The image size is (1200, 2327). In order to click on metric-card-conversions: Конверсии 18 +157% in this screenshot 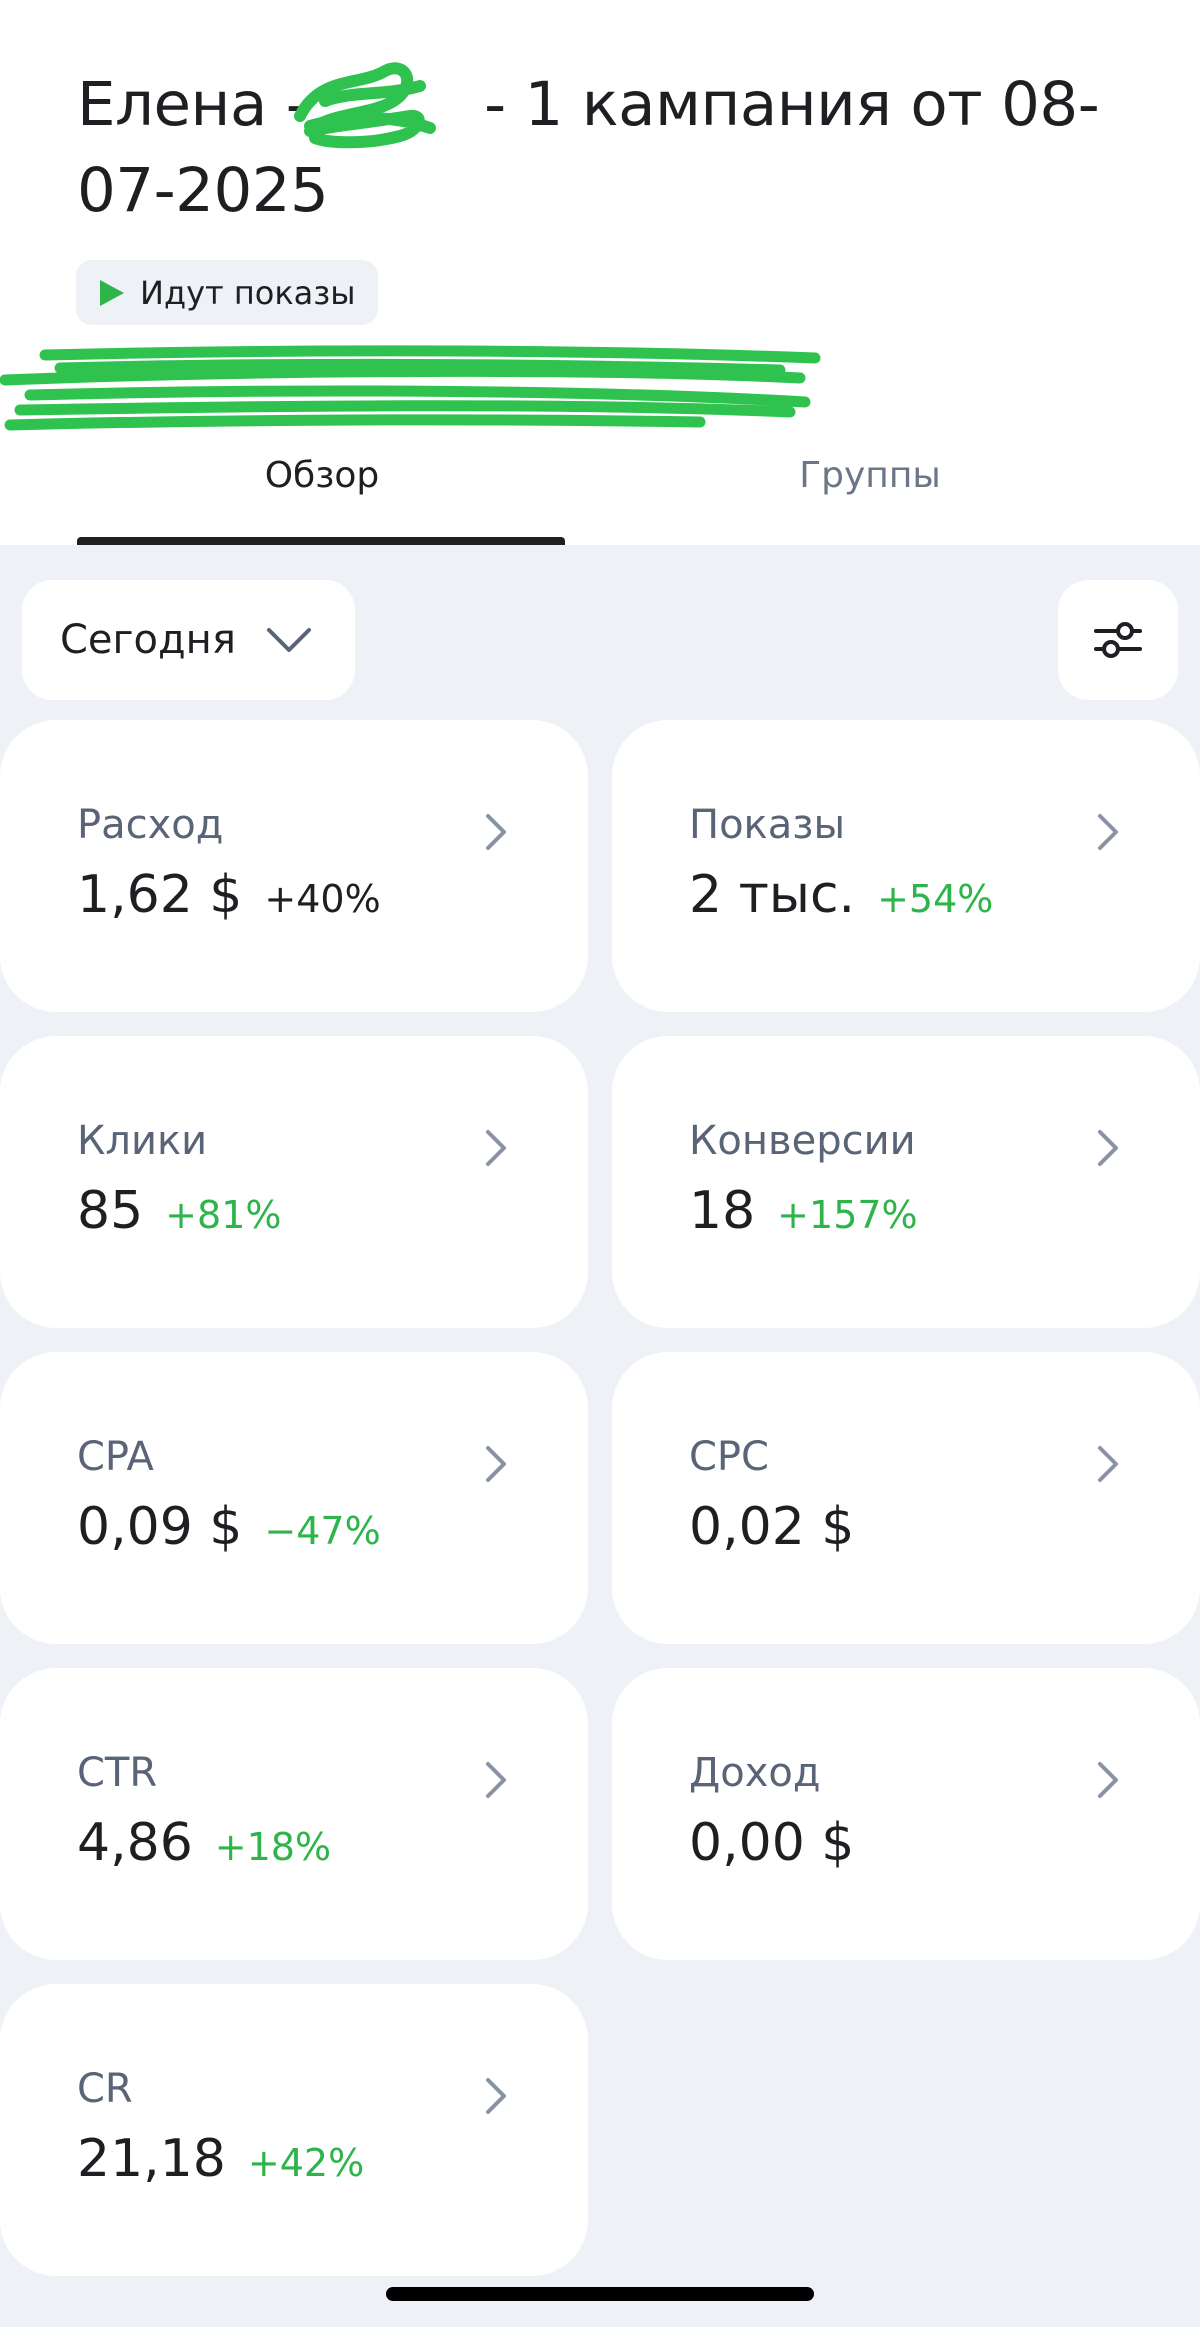, I will do `click(906, 1182)`.